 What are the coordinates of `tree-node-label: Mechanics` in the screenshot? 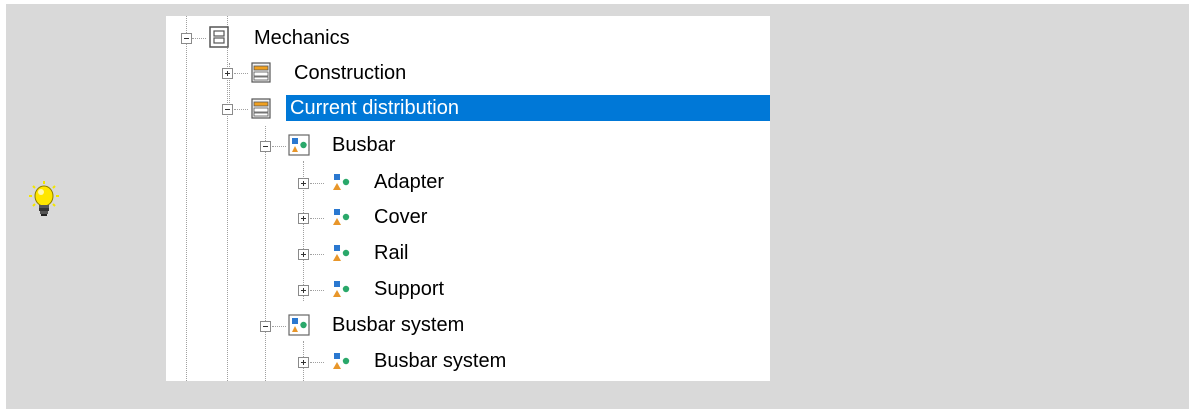 It's located at (302, 38).